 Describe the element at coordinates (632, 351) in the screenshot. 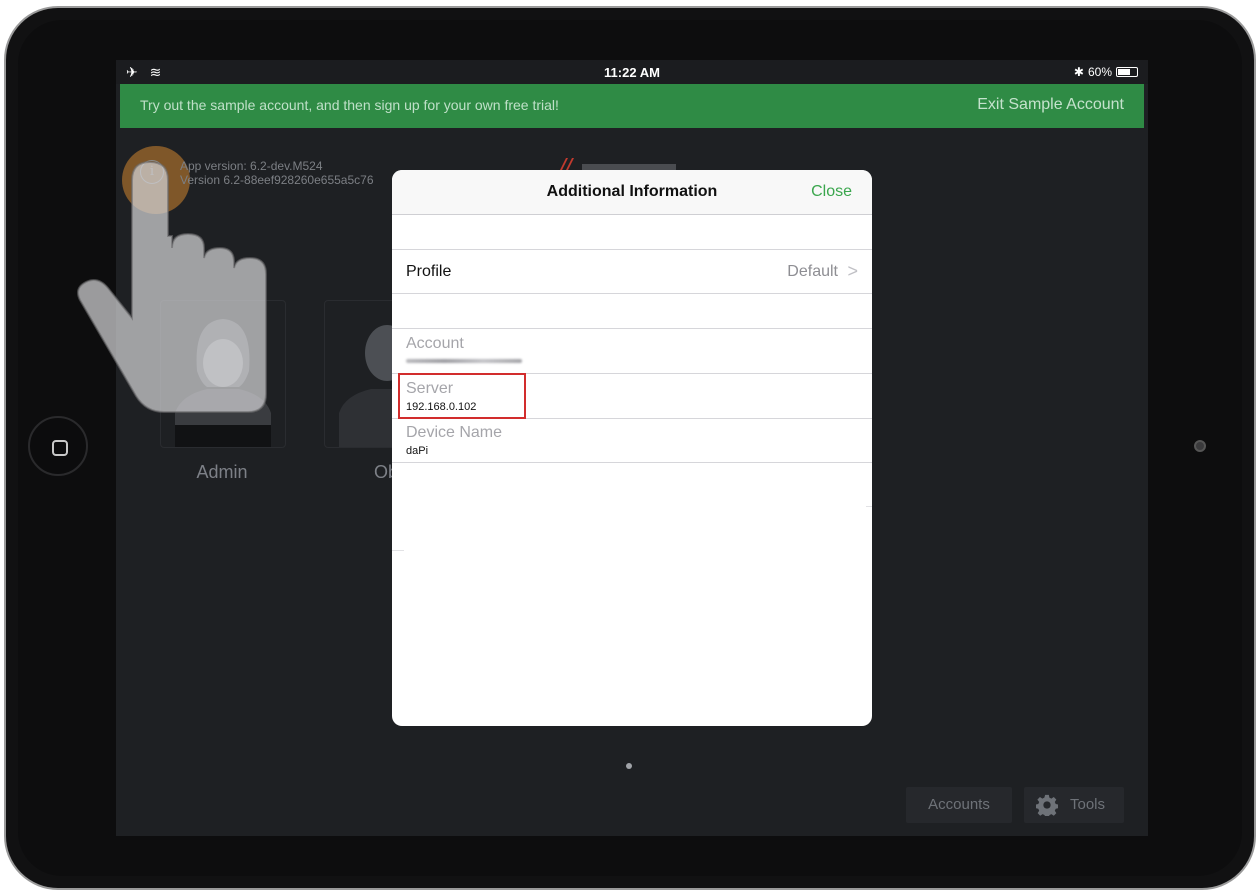

I see `account-field: Account` at that location.